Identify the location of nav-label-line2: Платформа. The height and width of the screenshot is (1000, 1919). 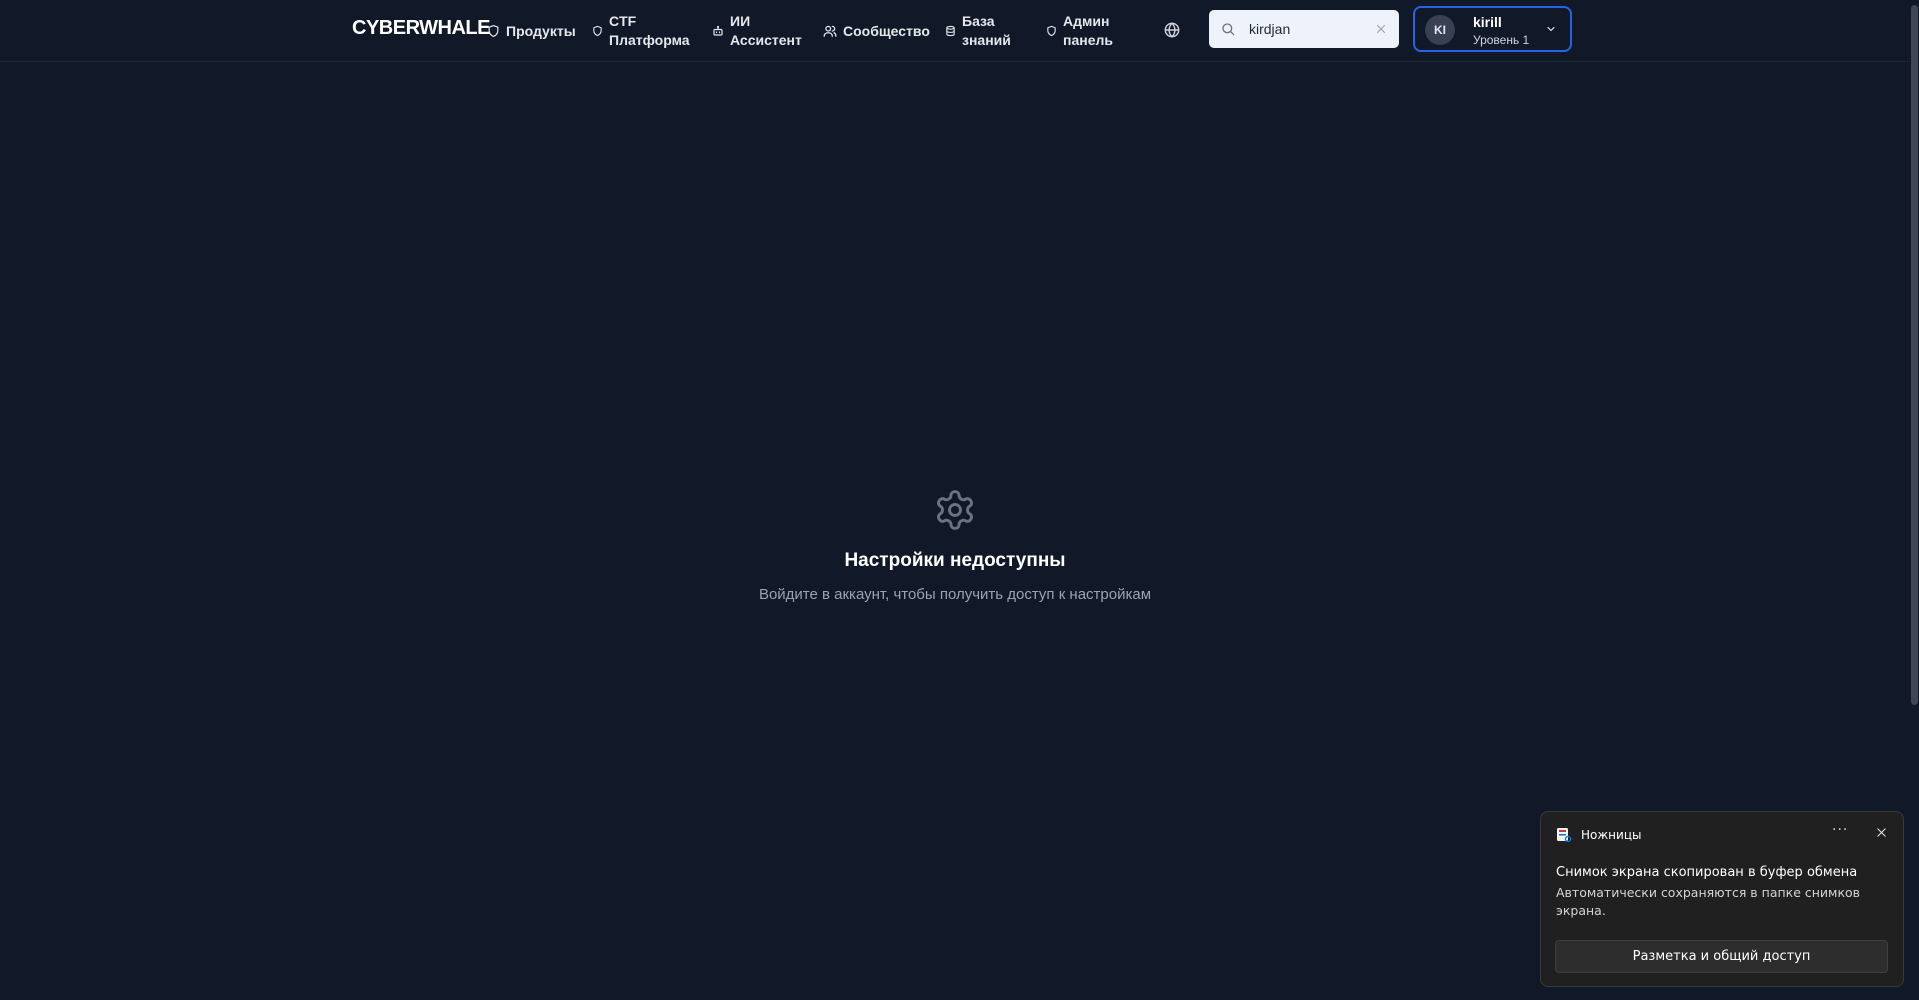
(649, 40).